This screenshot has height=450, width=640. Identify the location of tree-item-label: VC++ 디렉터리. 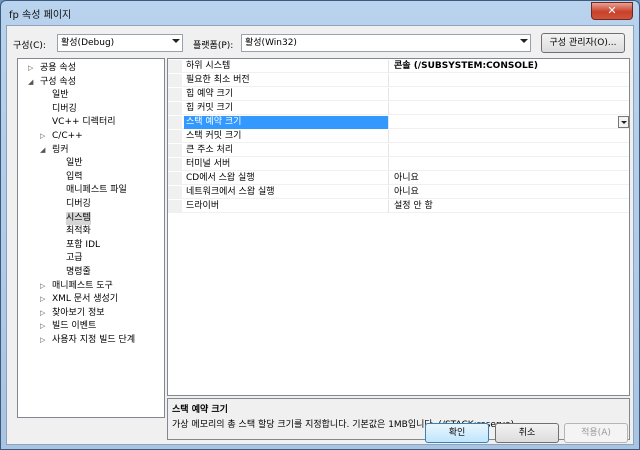
(84, 122).